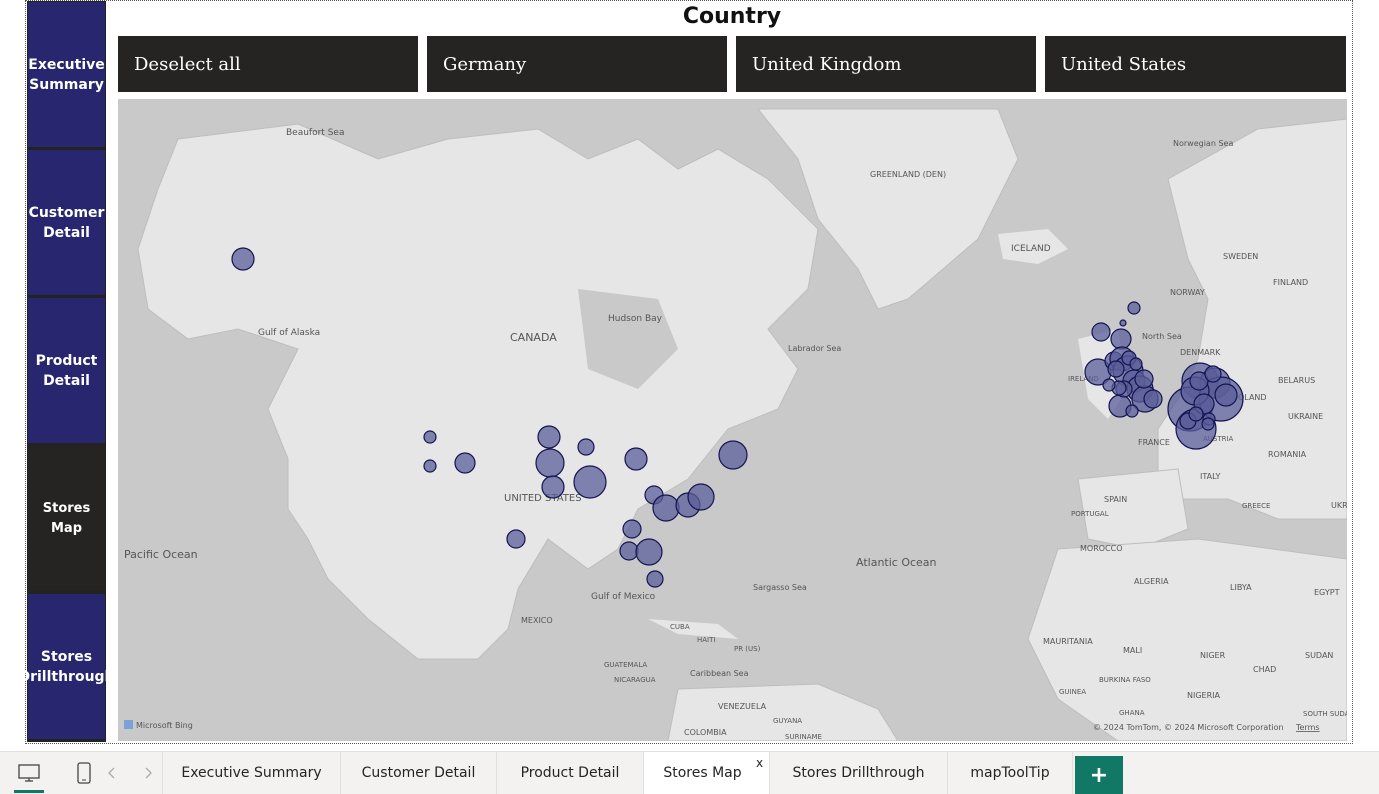 The image size is (1379, 794). What do you see at coordinates (1099, 775) in the screenshot?
I see `add-page-button: +` at bounding box center [1099, 775].